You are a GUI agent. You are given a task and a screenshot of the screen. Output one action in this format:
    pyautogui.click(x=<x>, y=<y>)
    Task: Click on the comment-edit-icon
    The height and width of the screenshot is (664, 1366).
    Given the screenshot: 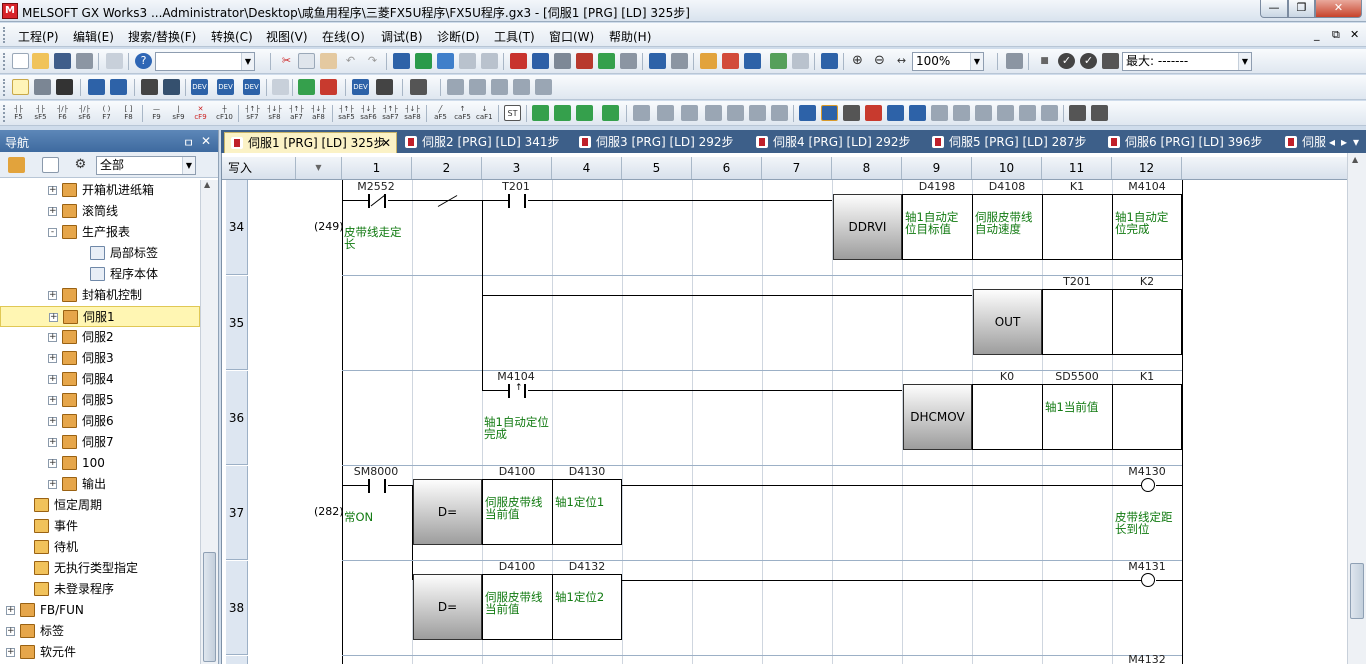 What is the action you would take?
    pyautogui.click(x=735, y=113)
    